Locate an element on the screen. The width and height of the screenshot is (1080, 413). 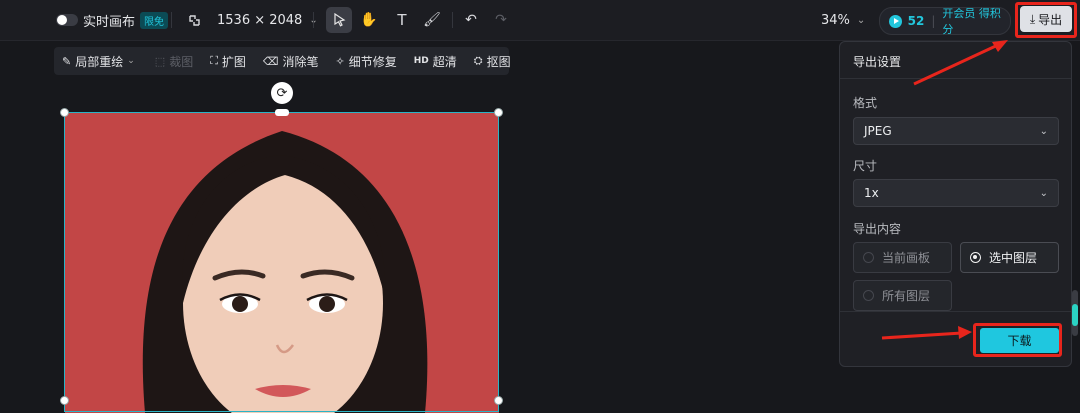
annotation-arrows is located at coordinates (944, 190).